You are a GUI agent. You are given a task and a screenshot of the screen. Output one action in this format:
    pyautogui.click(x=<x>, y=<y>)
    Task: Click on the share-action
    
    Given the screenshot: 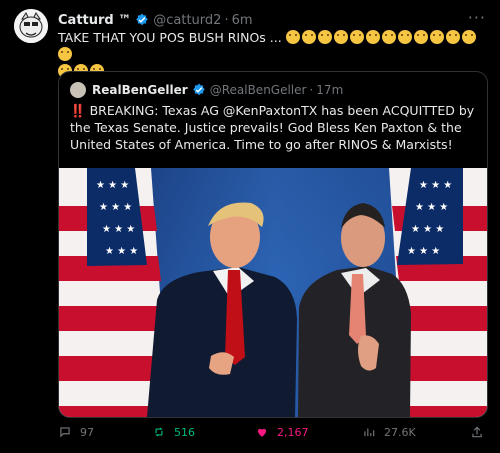 What is the action you would take?
    pyautogui.click(x=481, y=432)
    